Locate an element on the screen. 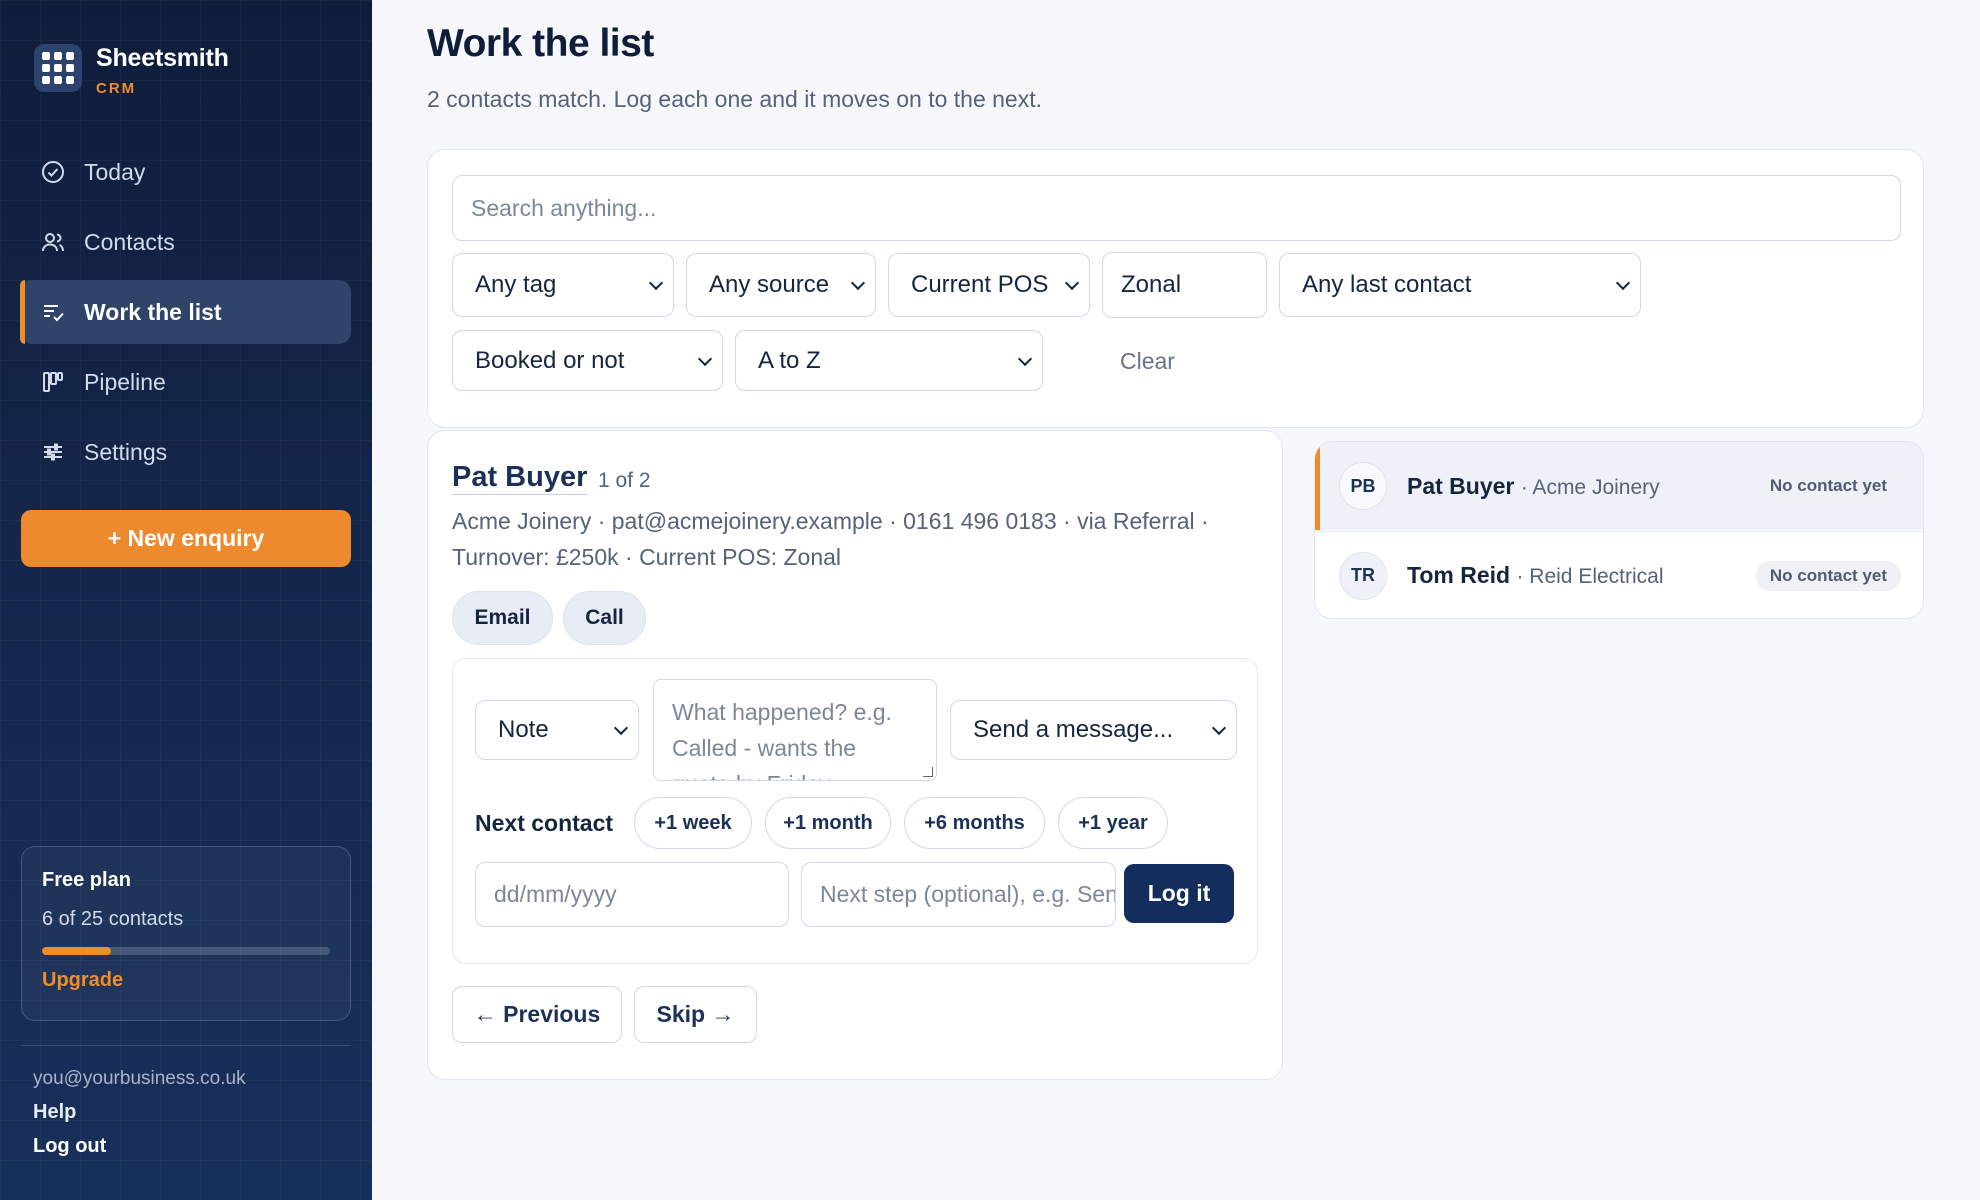  chip-plus-1-month: +1 month is located at coordinates (828, 823).